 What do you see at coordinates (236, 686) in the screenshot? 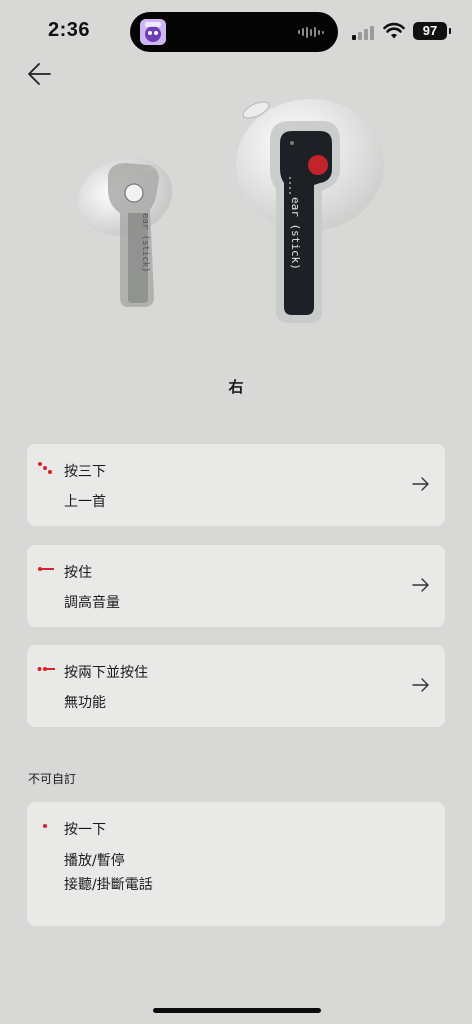
I see `gesture-card-double-tap-hold: 按兩下並按住 無功能` at bounding box center [236, 686].